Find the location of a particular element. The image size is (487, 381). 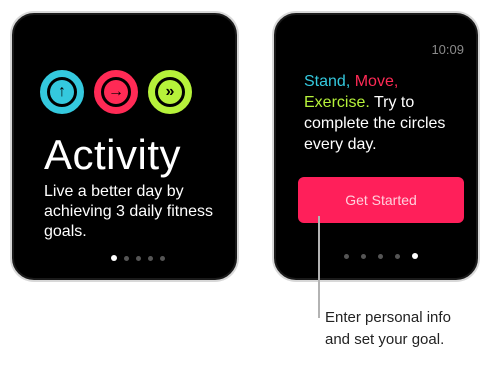

double-arrow-right-icon: » is located at coordinates (170, 92).